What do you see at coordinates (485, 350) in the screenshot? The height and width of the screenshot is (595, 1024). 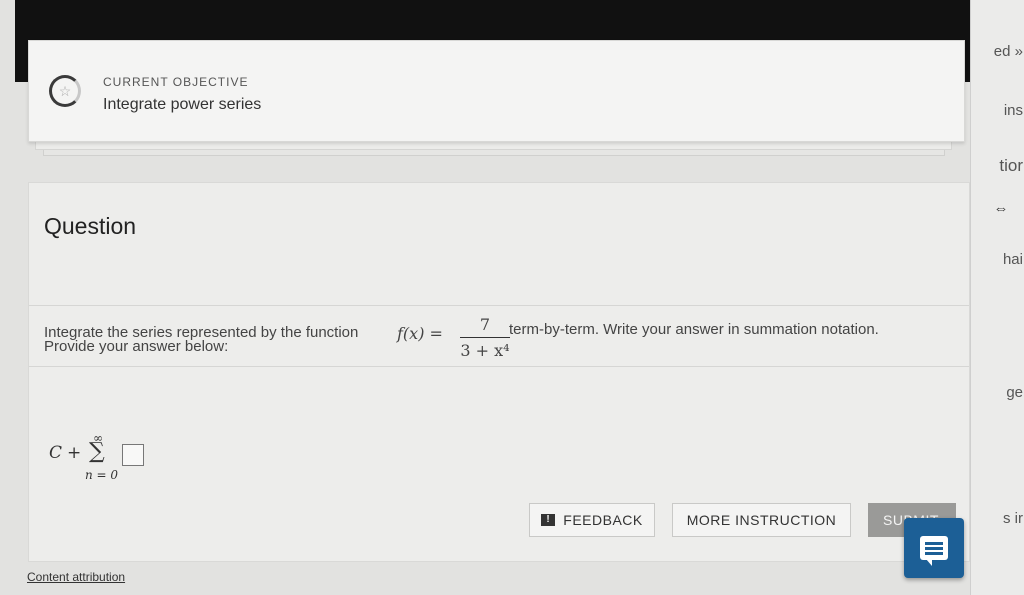 I see `fraction-denominator: 3 + x⁴` at bounding box center [485, 350].